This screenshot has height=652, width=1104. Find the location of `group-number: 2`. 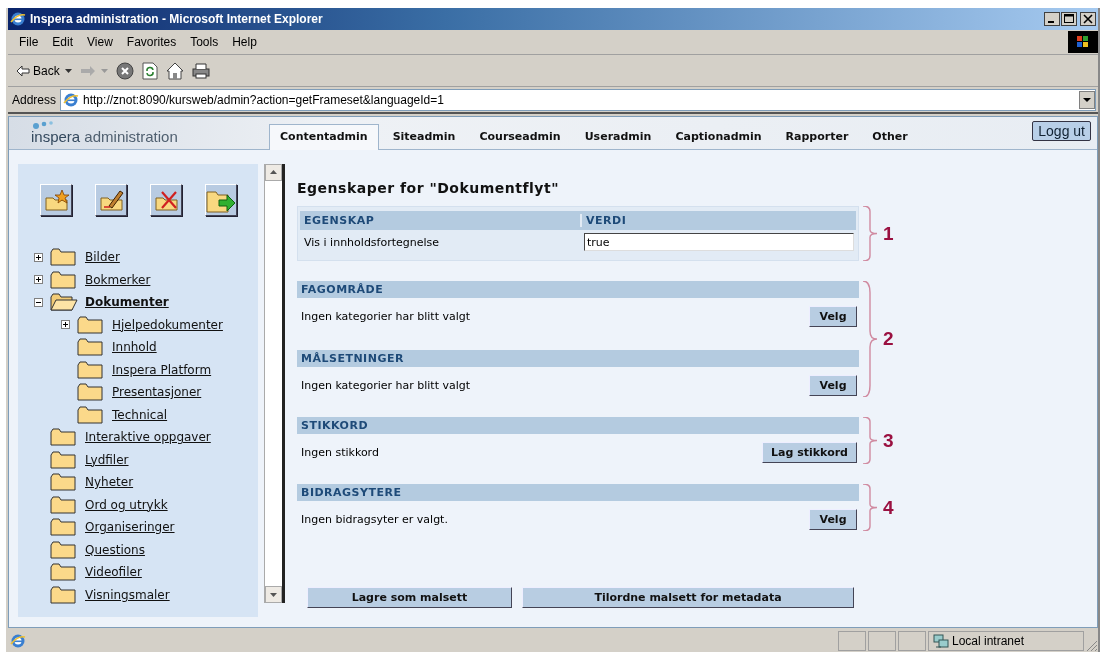

group-number: 2 is located at coordinates (888, 339).